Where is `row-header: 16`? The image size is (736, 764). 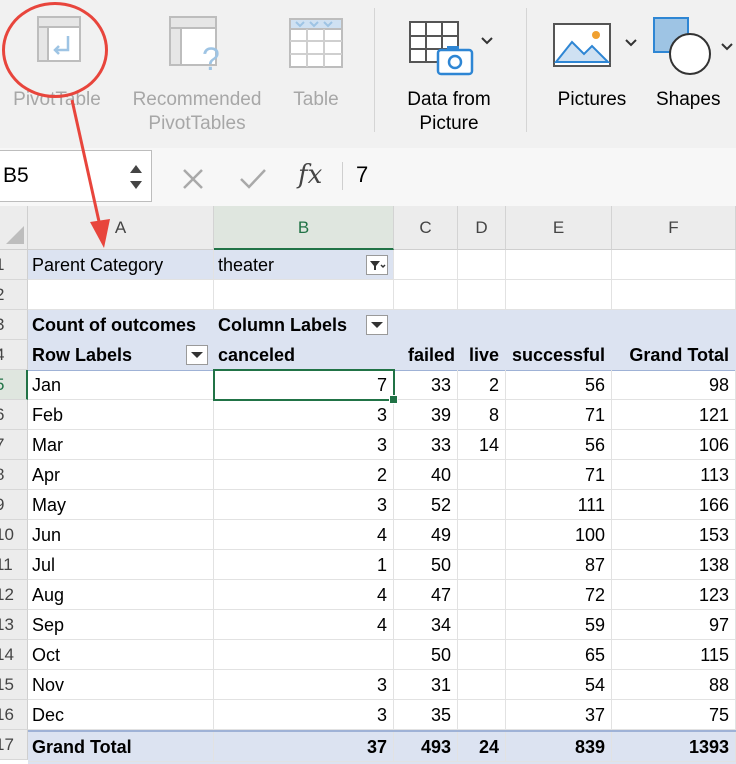
row-header: 16 is located at coordinates (14, 715).